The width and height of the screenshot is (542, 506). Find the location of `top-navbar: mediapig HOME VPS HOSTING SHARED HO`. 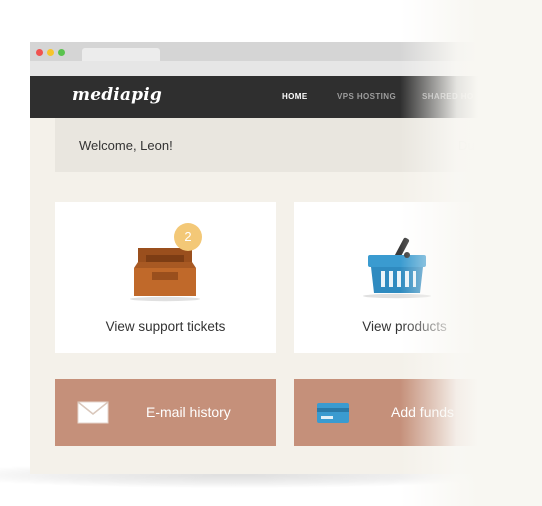

top-navbar: mediapig HOME VPS HOSTING SHARED HO is located at coordinates (286, 97).